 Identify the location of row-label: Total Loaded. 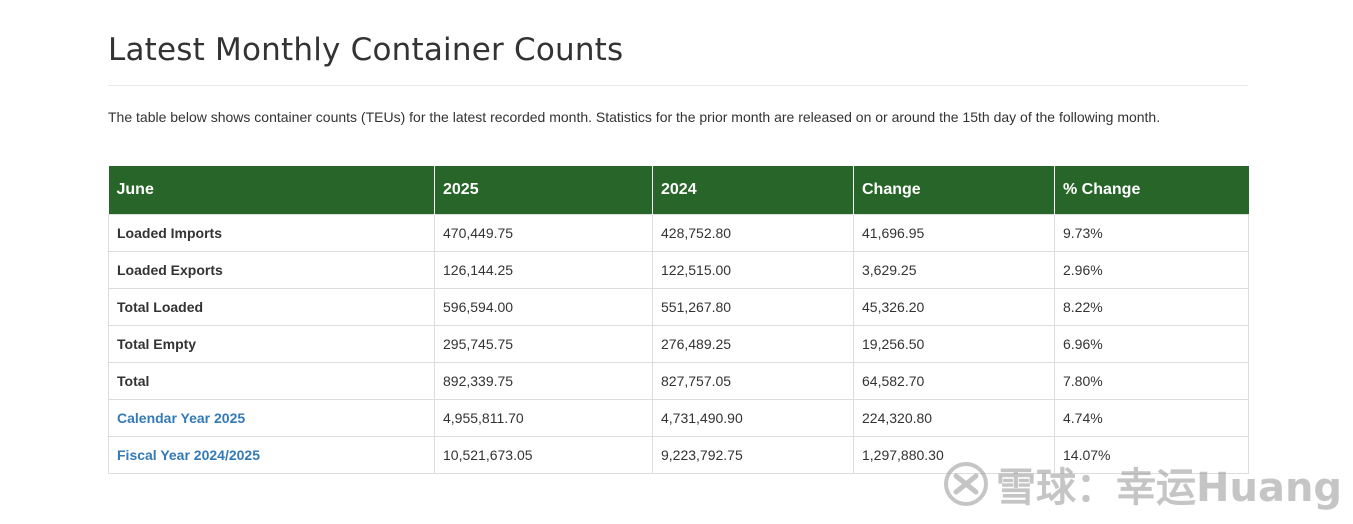
(271, 307).